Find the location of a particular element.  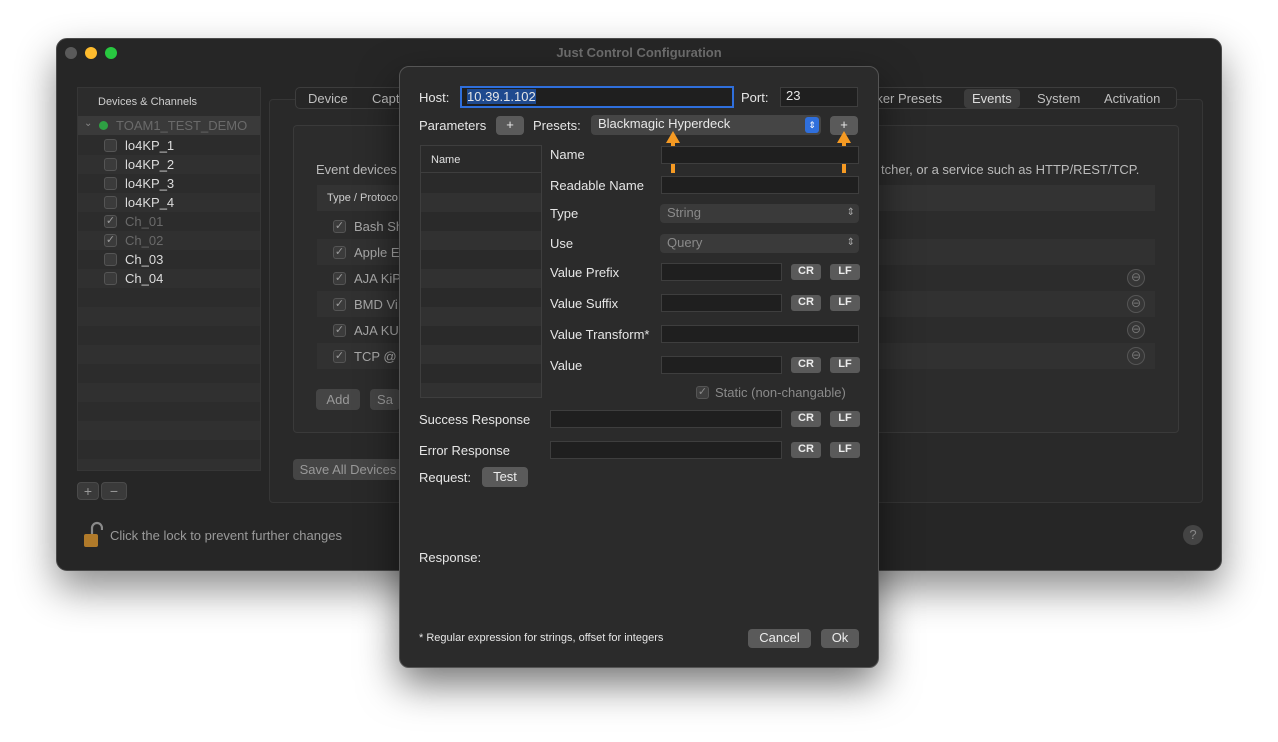

sidebar-device-row: ⌄ TOAM1_TEST_DEMO is located at coordinates (169, 125).